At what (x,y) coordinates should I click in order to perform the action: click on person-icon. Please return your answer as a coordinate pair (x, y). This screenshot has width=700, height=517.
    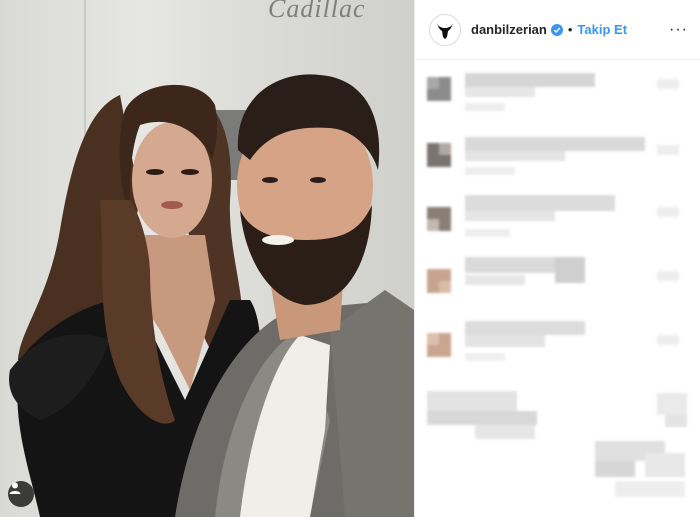
    Looking at the image, I should click on (15, 488).